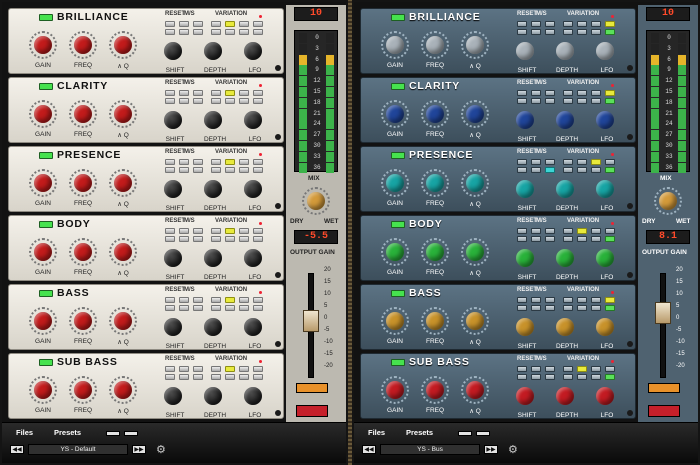 Image resolution: width=700 pixels, height=465 pixels. I want to click on preset-ab-button, so click(465, 433).